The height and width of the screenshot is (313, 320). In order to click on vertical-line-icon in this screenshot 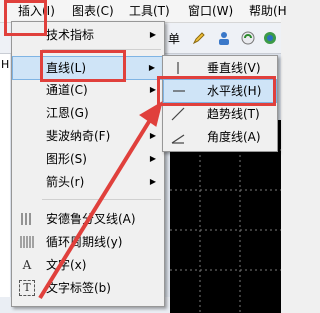, I will do `click(178, 68)`.